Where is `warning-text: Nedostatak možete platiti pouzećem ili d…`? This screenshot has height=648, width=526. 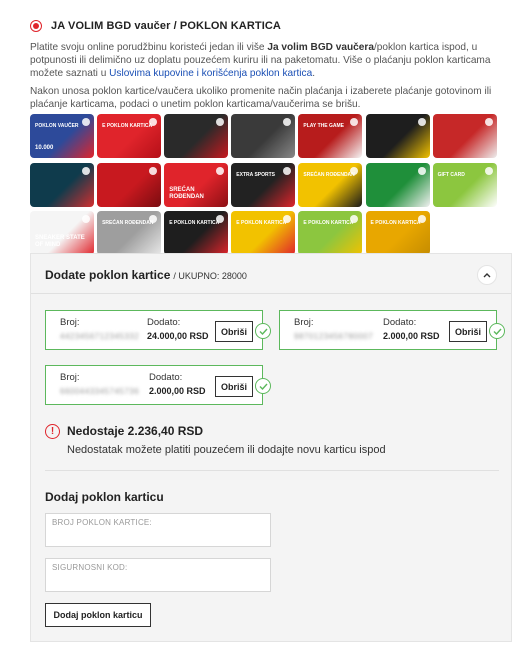
warning-text: Nedostatak možete platiti pouzećem ili d… is located at coordinates (226, 450).